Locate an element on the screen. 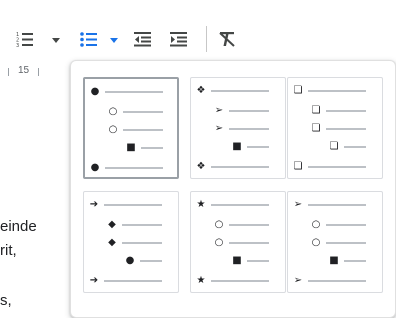 The image size is (396, 318). ruler-label: 15 is located at coordinates (24, 70).